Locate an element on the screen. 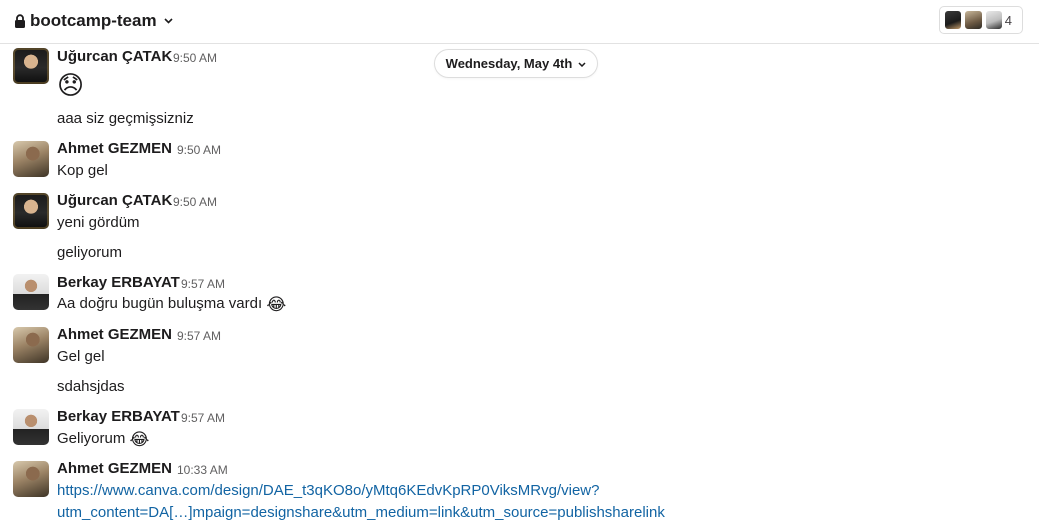  message-text: Geliyorum 😂 is located at coordinates (103, 440).